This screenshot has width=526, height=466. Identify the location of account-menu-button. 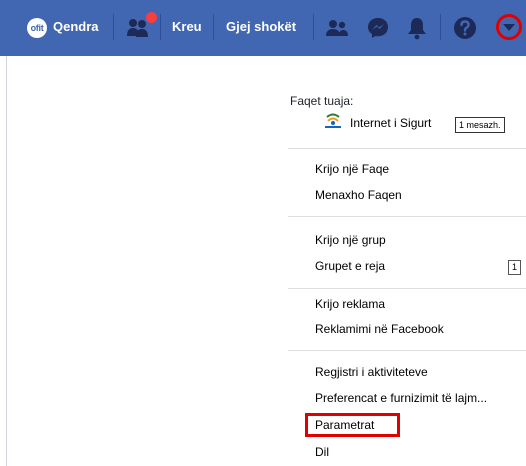
(509, 27).